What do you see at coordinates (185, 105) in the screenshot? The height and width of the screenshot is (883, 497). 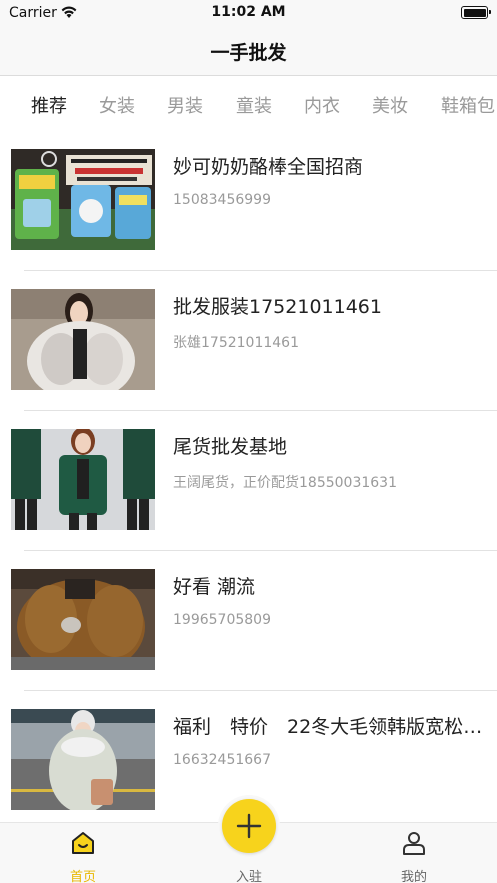 I see `tab-mens: 男装` at bounding box center [185, 105].